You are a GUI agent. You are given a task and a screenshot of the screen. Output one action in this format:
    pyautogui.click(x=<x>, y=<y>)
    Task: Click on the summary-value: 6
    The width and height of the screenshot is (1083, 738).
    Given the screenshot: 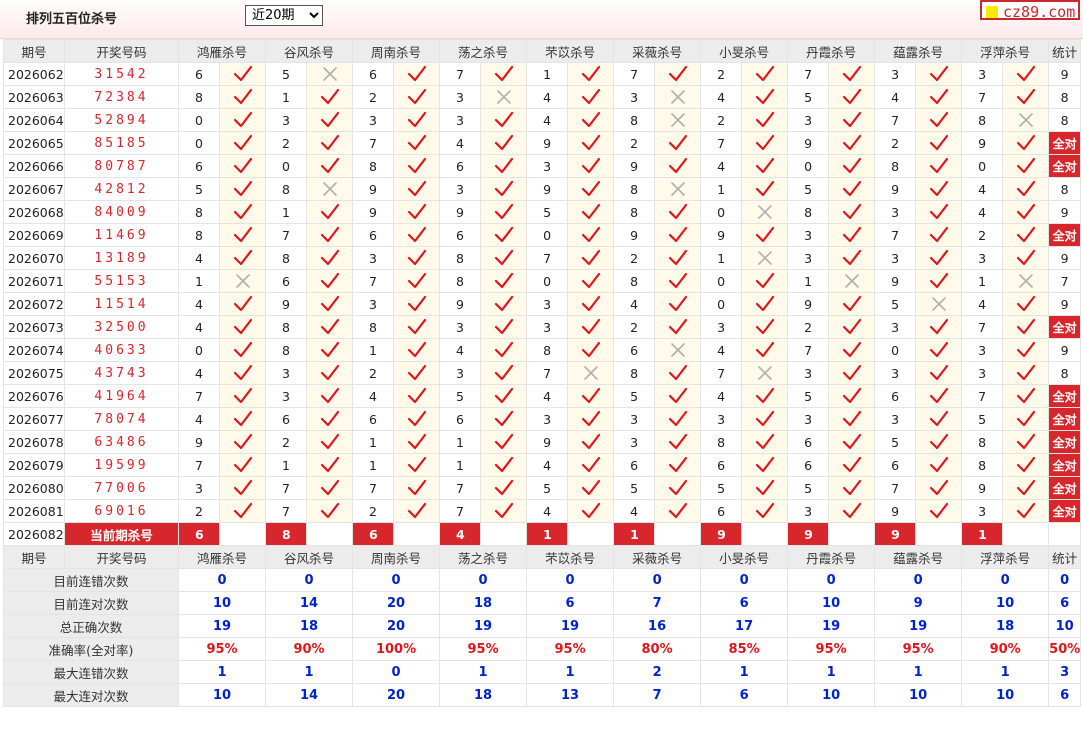 What is the action you would take?
    pyautogui.click(x=1065, y=603)
    